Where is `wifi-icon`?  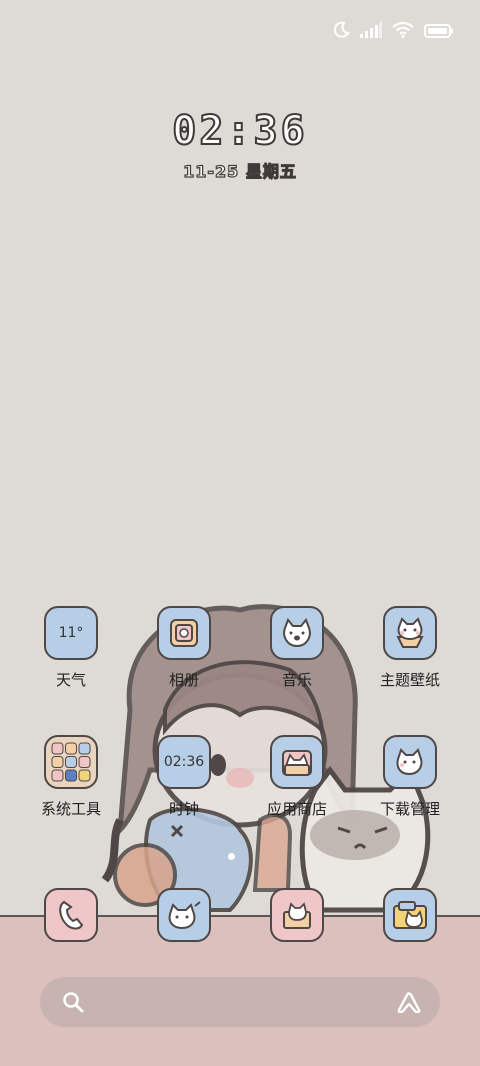 wifi-icon is located at coordinates (403, 31).